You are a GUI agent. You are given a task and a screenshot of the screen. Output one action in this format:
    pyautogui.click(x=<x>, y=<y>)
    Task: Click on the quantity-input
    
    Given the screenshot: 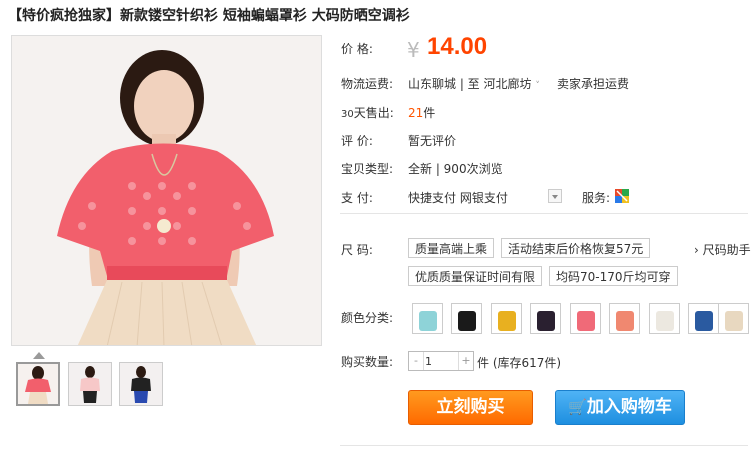 What is the action you would take?
    pyautogui.click(x=441, y=361)
    